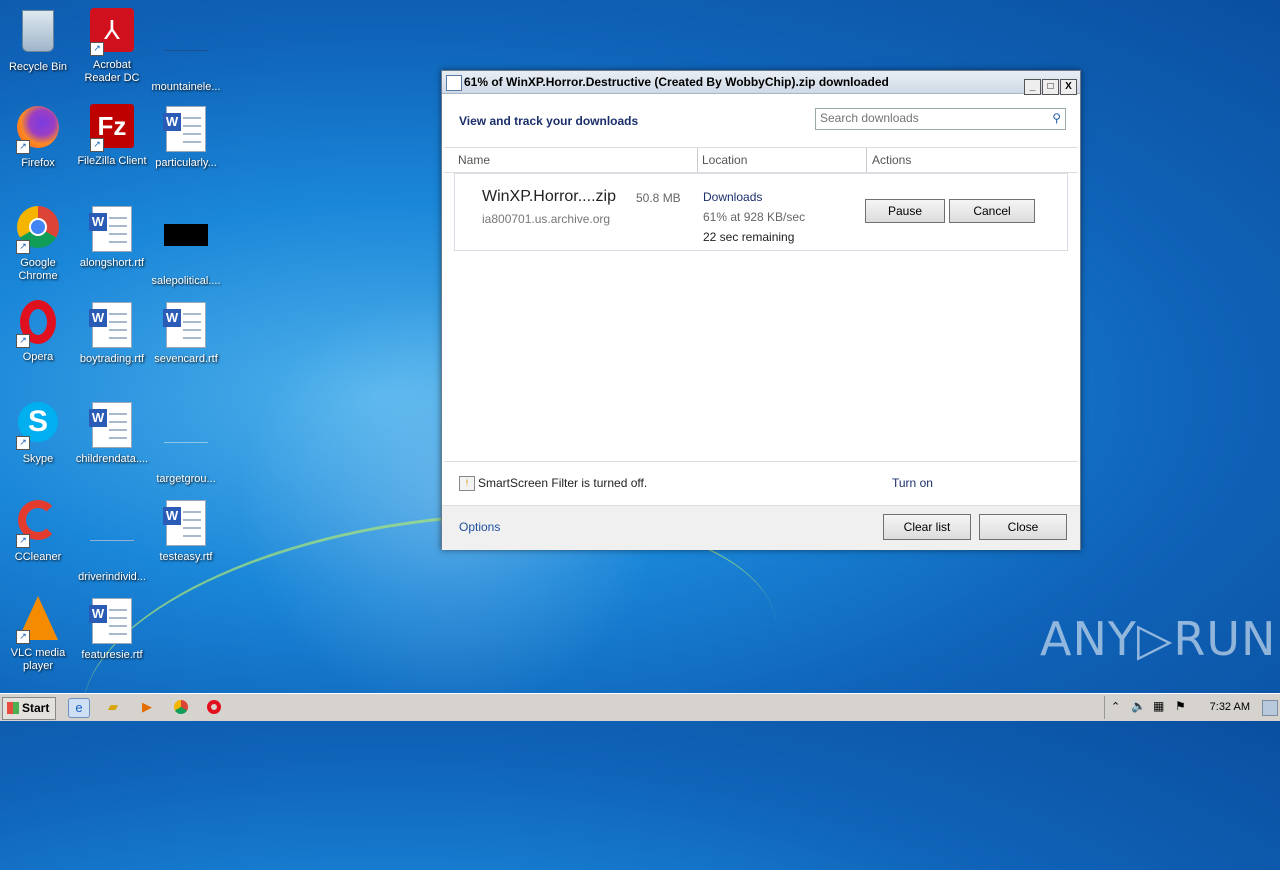 The width and height of the screenshot is (1280, 870). I want to click on action-center-flag-icon: ⚑, so click(1180, 706).